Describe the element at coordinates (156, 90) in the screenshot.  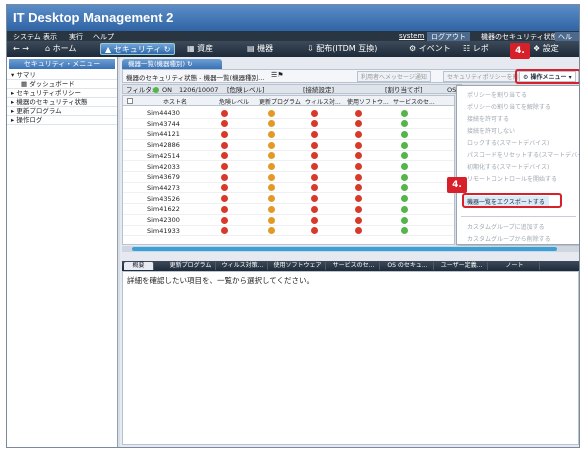
I see `filter-on-icon` at that location.